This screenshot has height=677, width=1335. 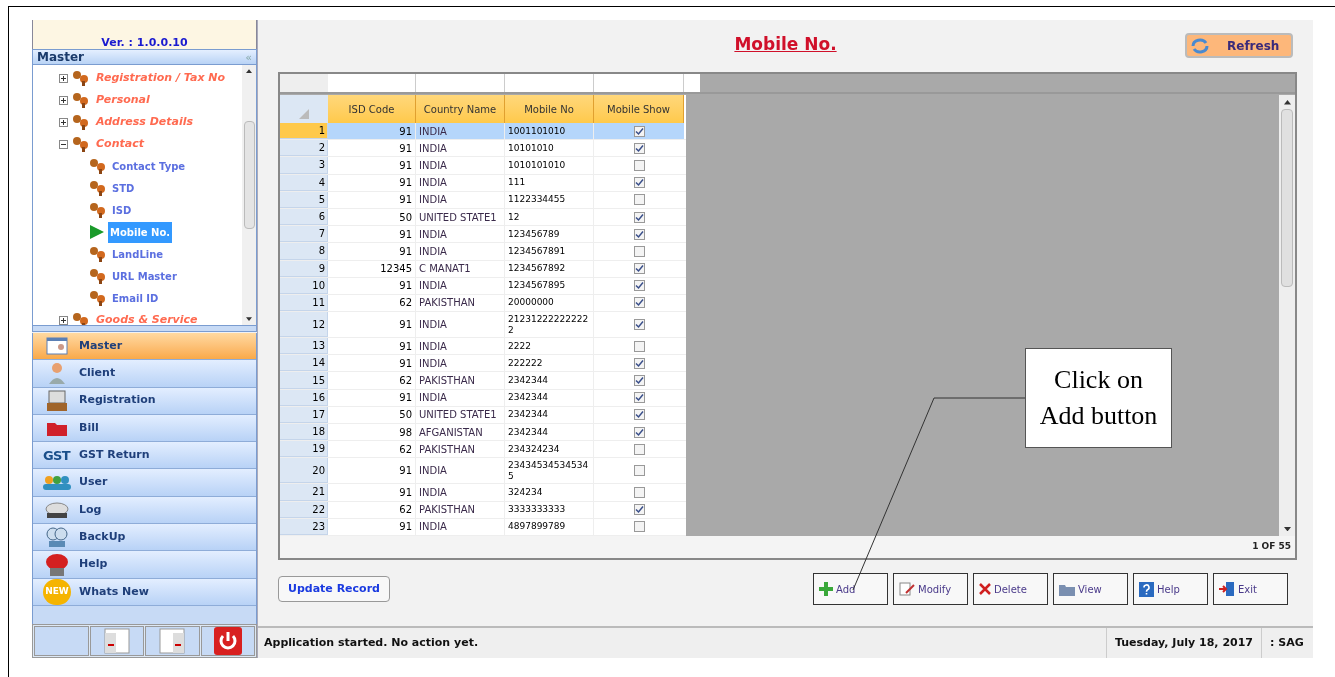 What do you see at coordinates (483, 398) in the screenshot?
I see `table-row: 16 91 INDIA 2342344` at bounding box center [483, 398].